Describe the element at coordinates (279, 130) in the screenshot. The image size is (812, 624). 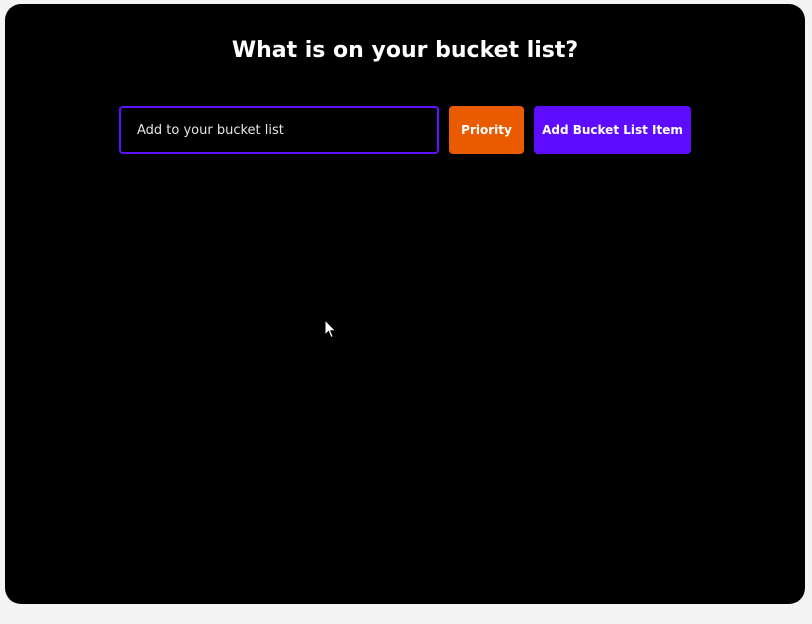
I see `bucket-list-input` at that location.